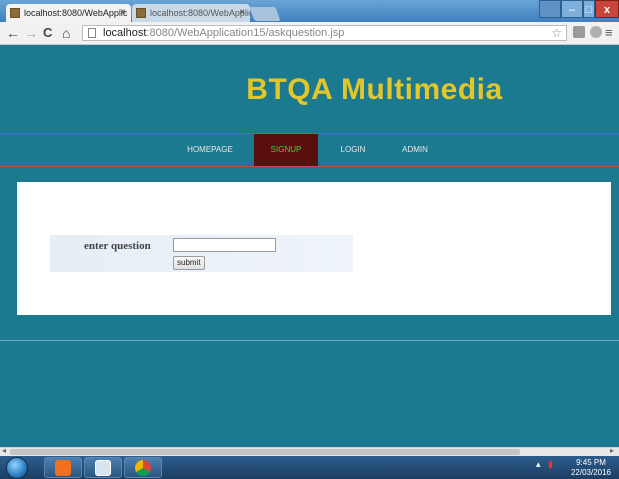 This screenshot has width=619, height=479. Describe the element at coordinates (607, 9) in the screenshot. I see `close-window-button: x` at that location.